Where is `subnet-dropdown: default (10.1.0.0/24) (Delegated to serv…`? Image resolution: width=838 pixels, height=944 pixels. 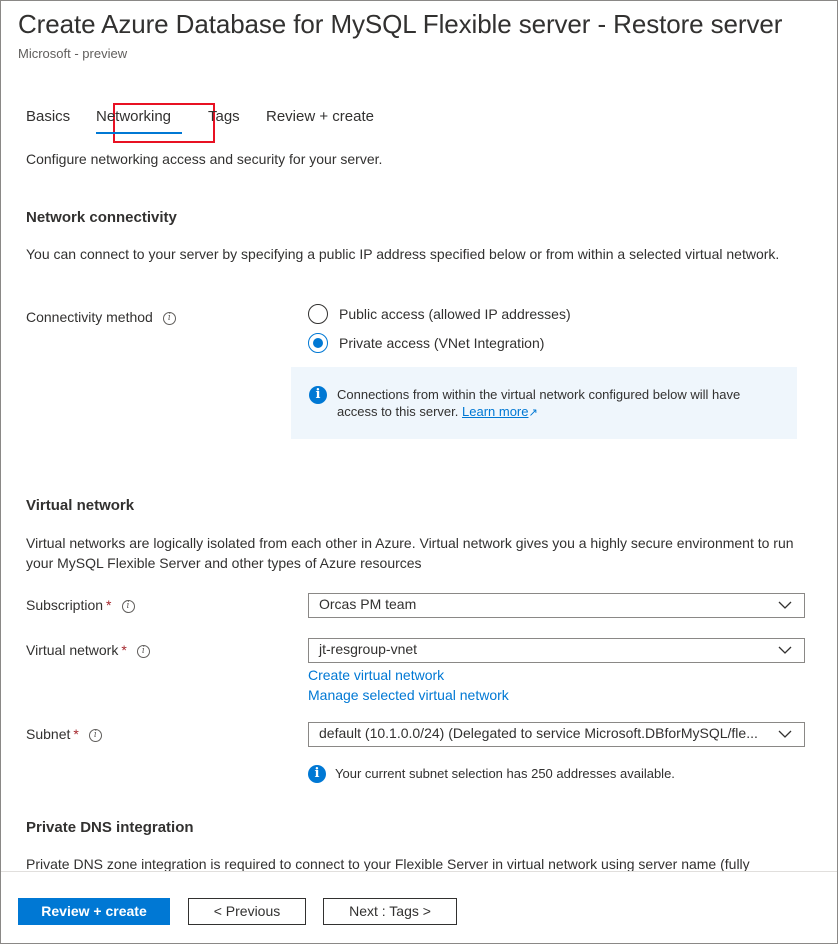
subnet-dropdown: default (10.1.0.0/24) (Delegated to serv… is located at coordinates (556, 734).